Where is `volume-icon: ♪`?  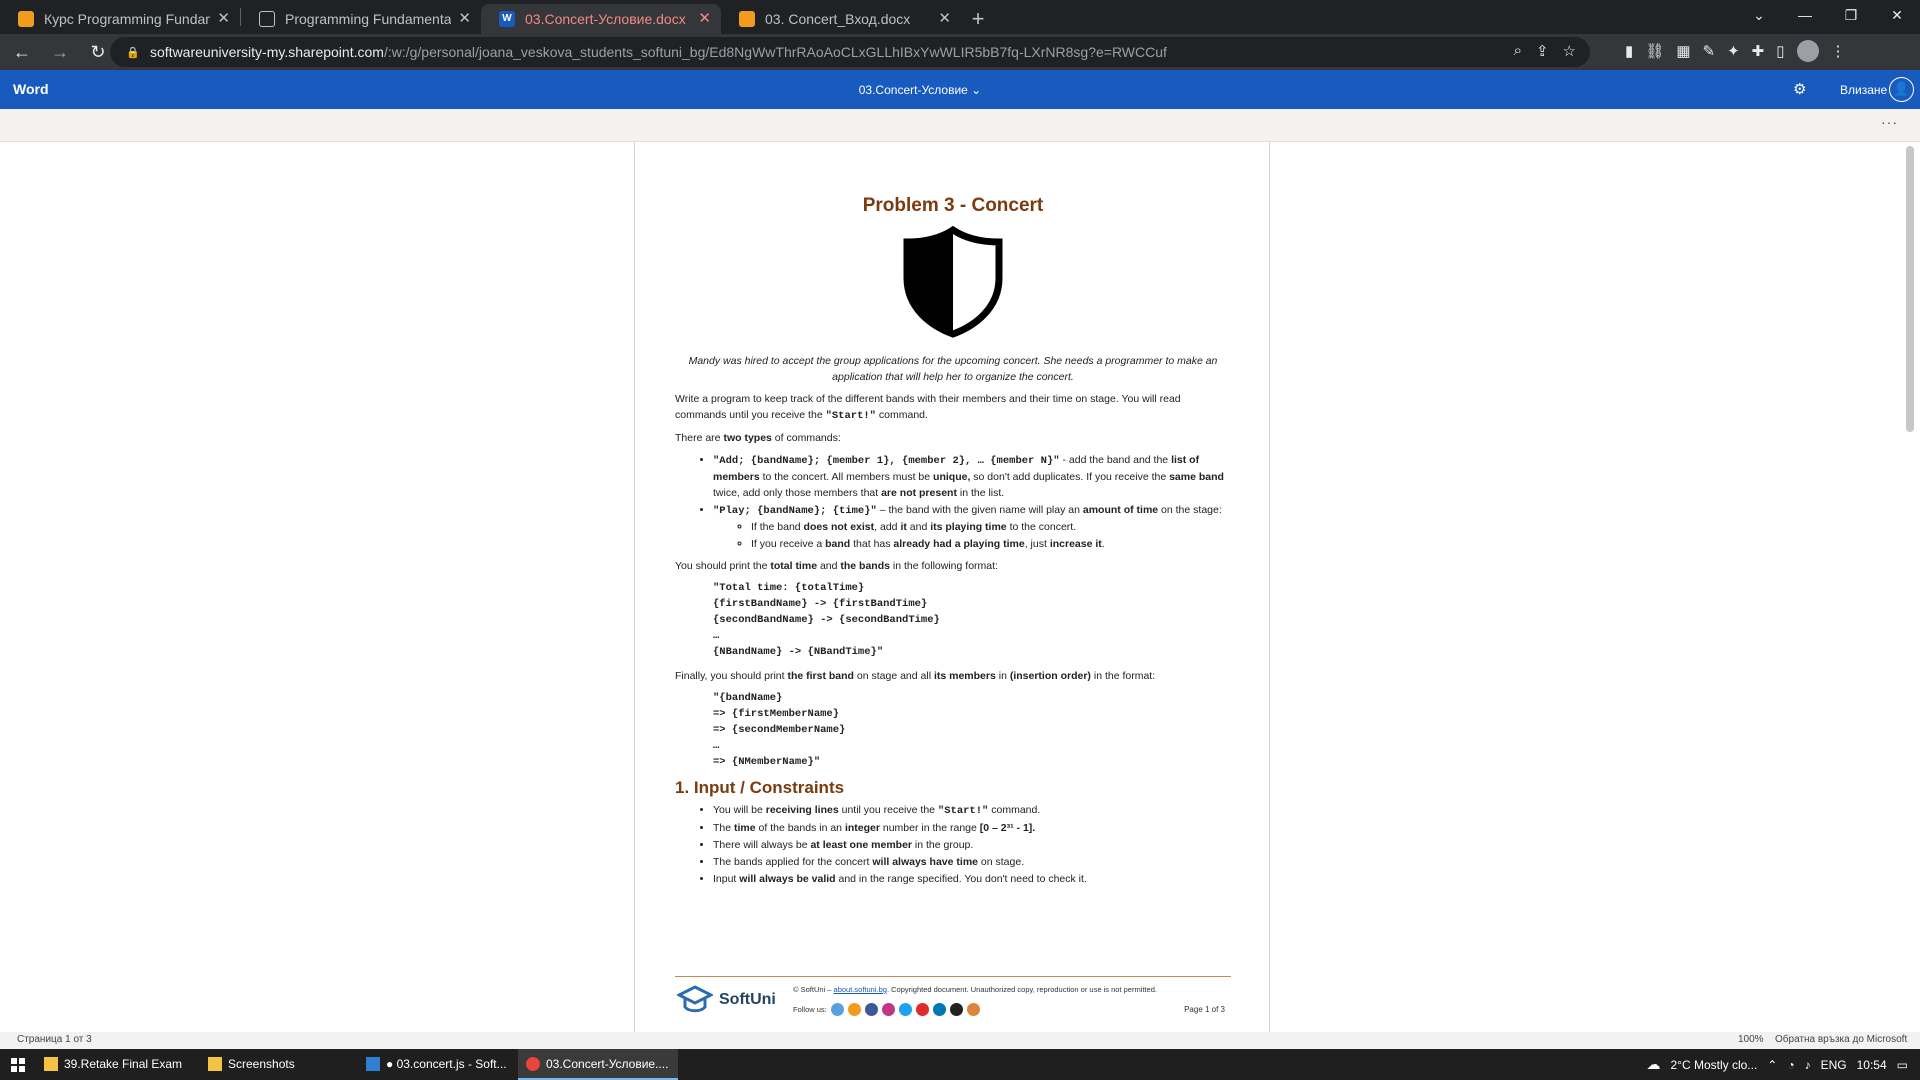
volume-icon: ♪ is located at coordinates (1808, 1065).